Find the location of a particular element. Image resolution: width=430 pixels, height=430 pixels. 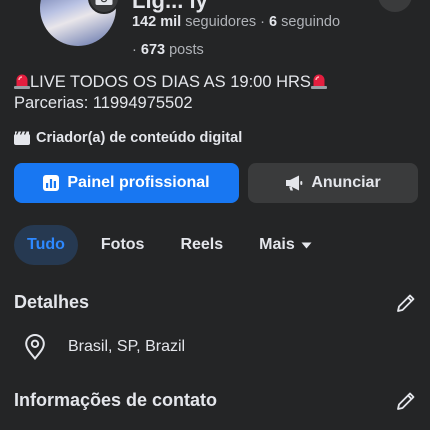

professional-dashboard-button: Painel profissional is located at coordinates (126, 183).